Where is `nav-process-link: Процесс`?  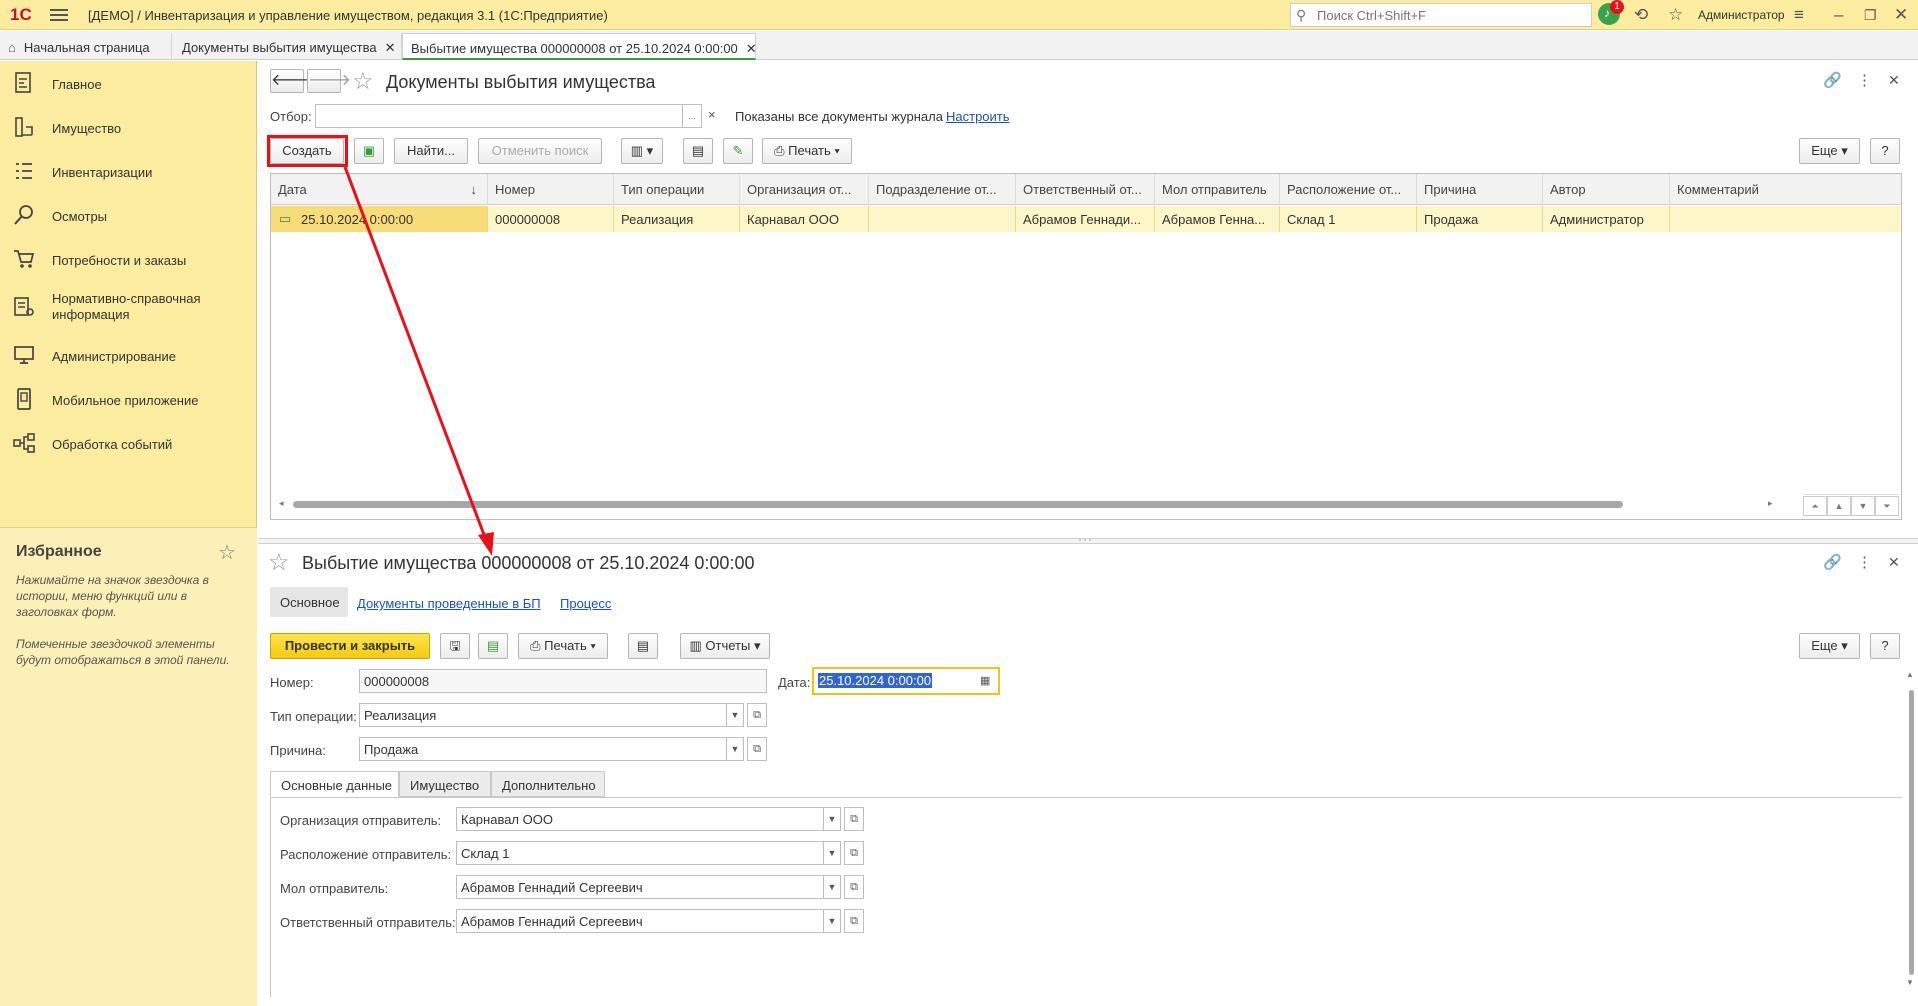 nav-process-link: Процесс is located at coordinates (585, 603).